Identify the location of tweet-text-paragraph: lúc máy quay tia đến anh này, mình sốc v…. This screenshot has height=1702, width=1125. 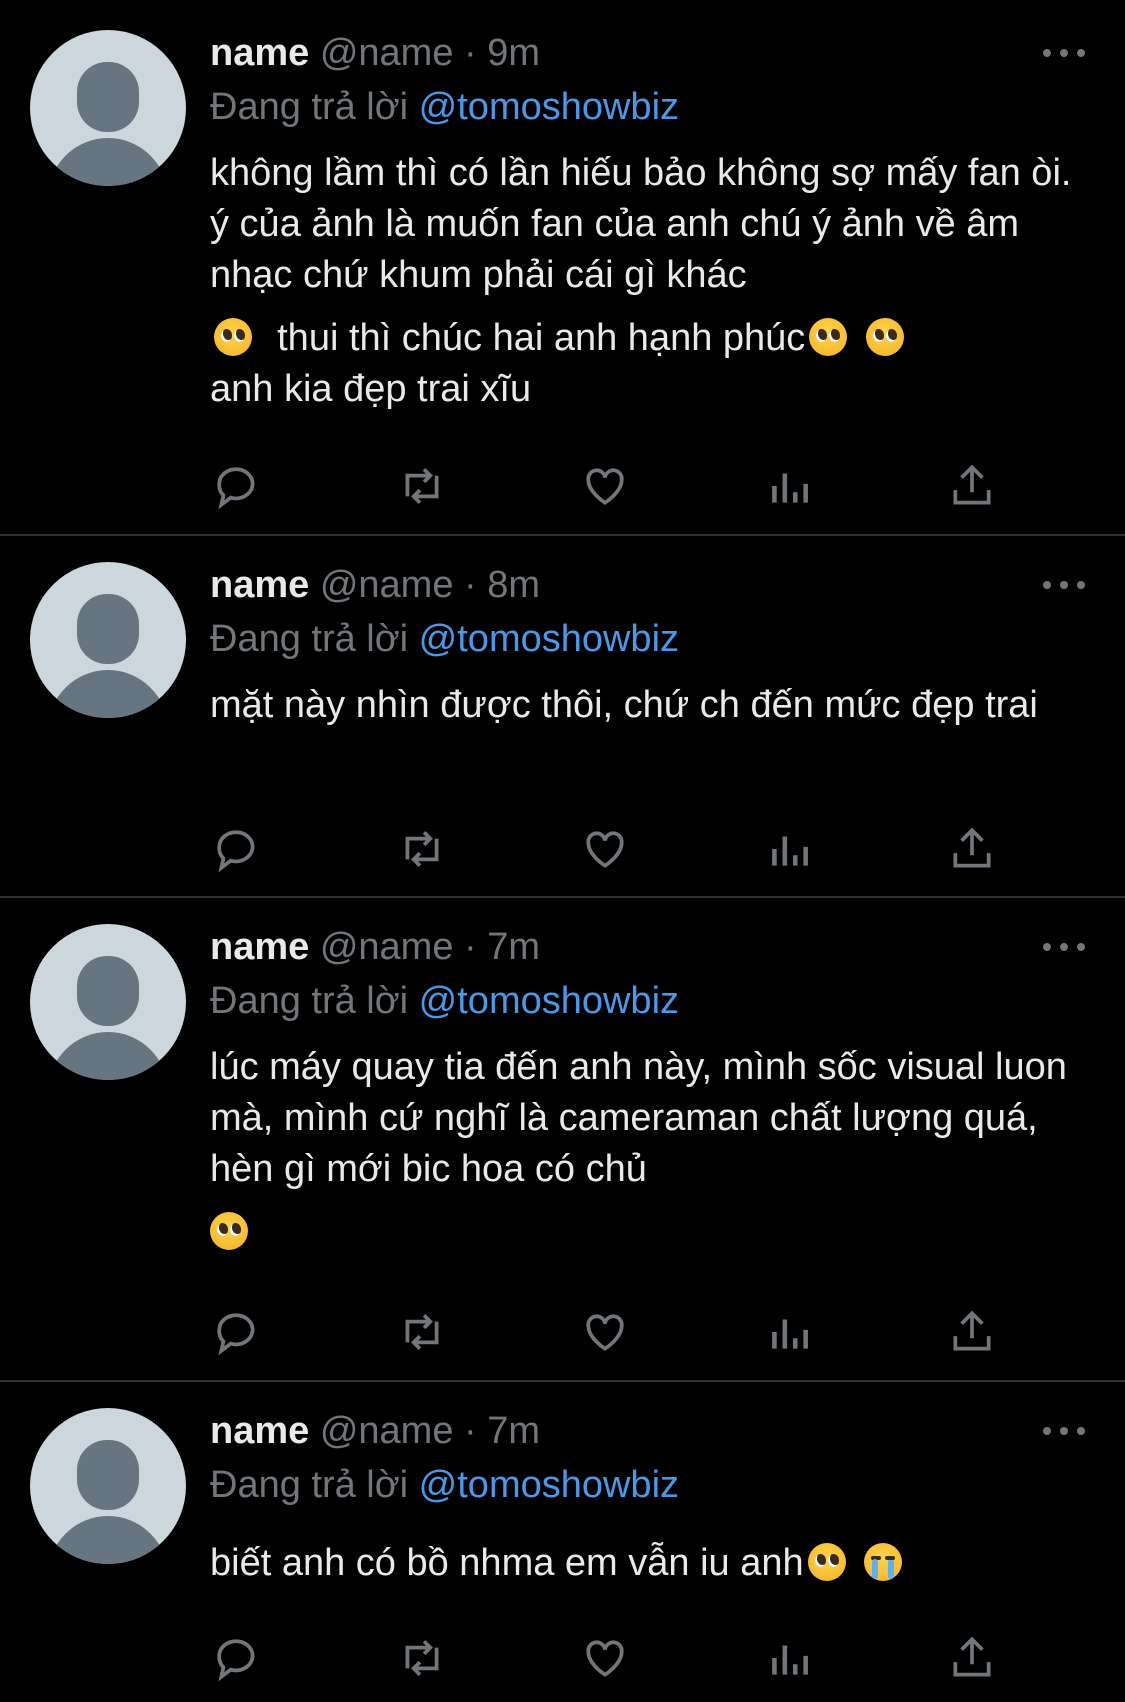
(638, 1118).